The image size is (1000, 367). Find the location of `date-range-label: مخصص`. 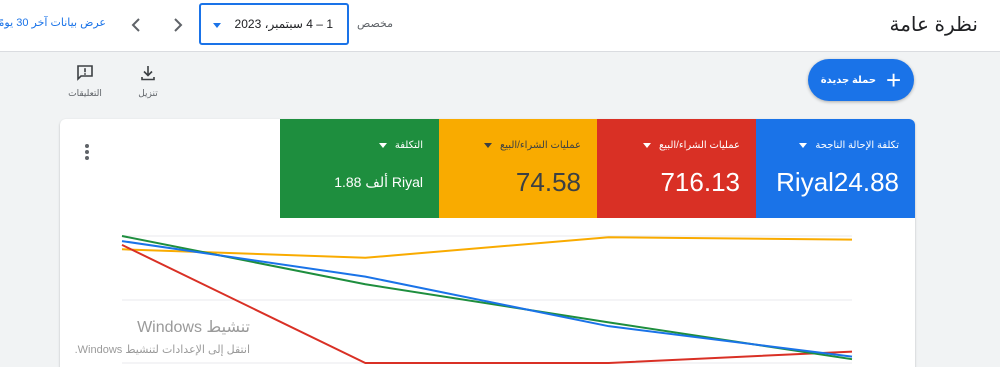

date-range-label: مخصص is located at coordinates (375, 24).